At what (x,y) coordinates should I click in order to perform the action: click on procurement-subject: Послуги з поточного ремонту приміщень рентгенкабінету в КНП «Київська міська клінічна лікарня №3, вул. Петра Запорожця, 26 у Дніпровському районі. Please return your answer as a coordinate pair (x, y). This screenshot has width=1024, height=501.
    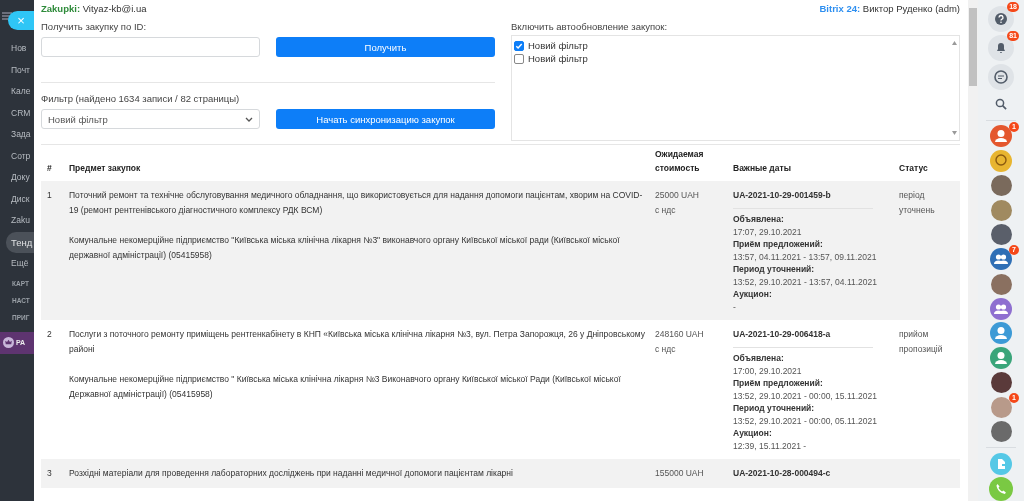
    Looking at the image, I should click on (357, 342).